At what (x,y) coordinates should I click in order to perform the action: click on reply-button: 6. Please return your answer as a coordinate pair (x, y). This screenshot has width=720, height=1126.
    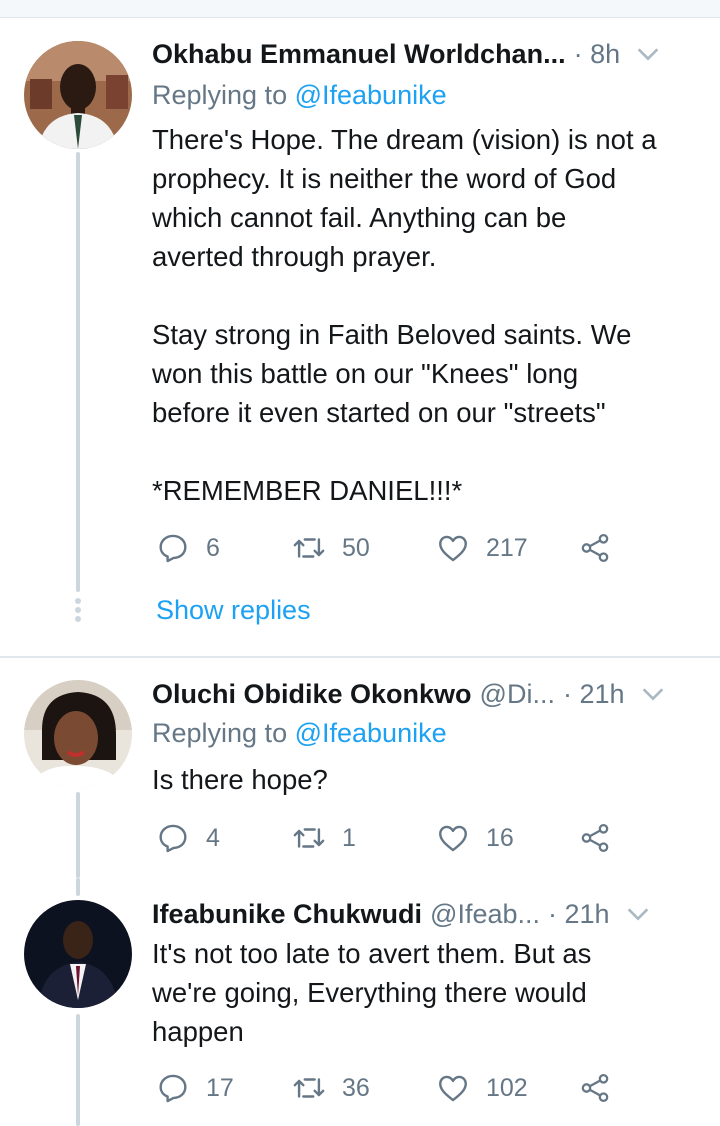
    Looking at the image, I should click on (188, 548).